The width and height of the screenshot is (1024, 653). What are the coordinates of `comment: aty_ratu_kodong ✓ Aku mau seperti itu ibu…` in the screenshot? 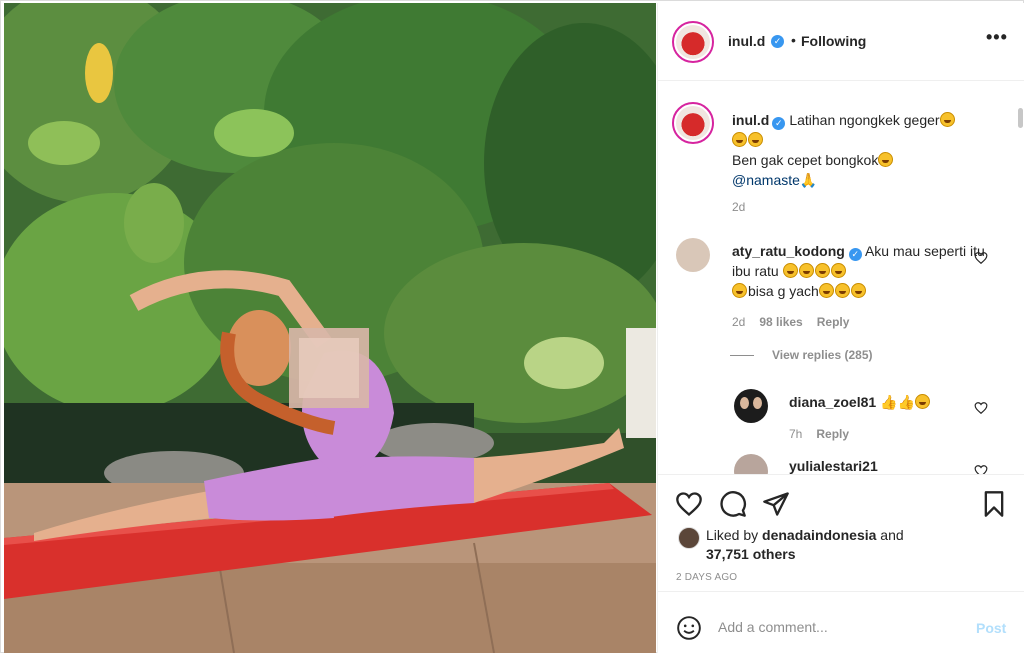 It's located at (862, 271).